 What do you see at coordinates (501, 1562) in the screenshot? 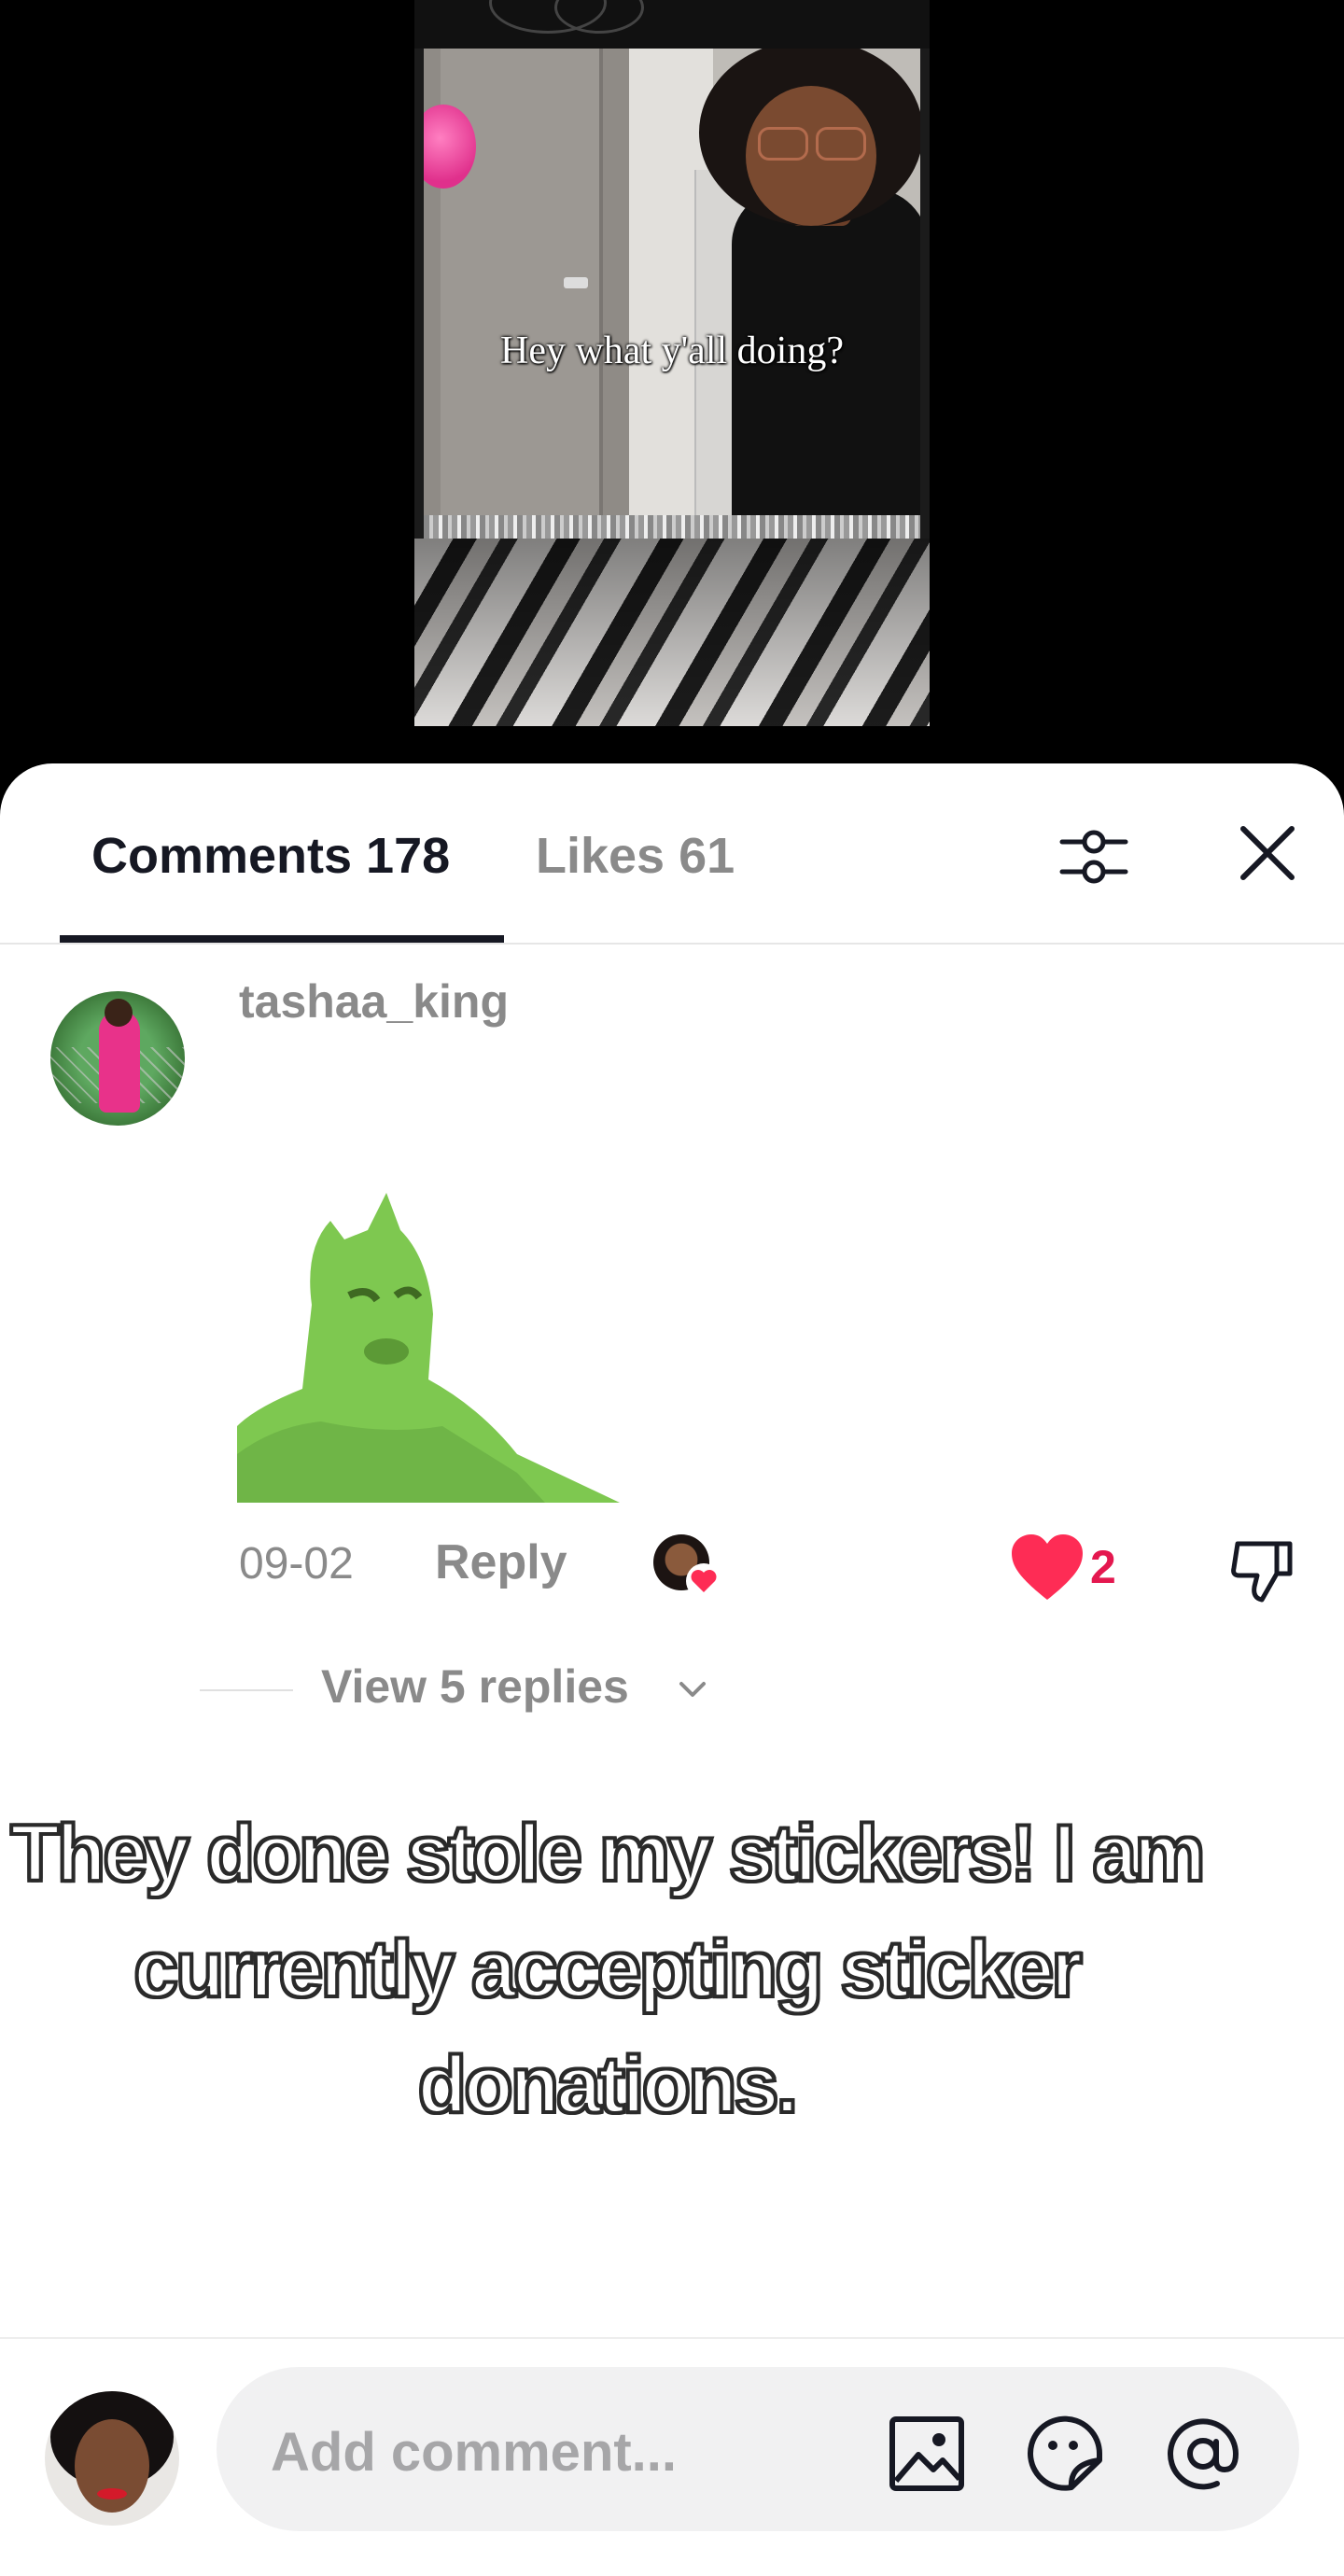
I see `reply-button: Reply` at bounding box center [501, 1562].